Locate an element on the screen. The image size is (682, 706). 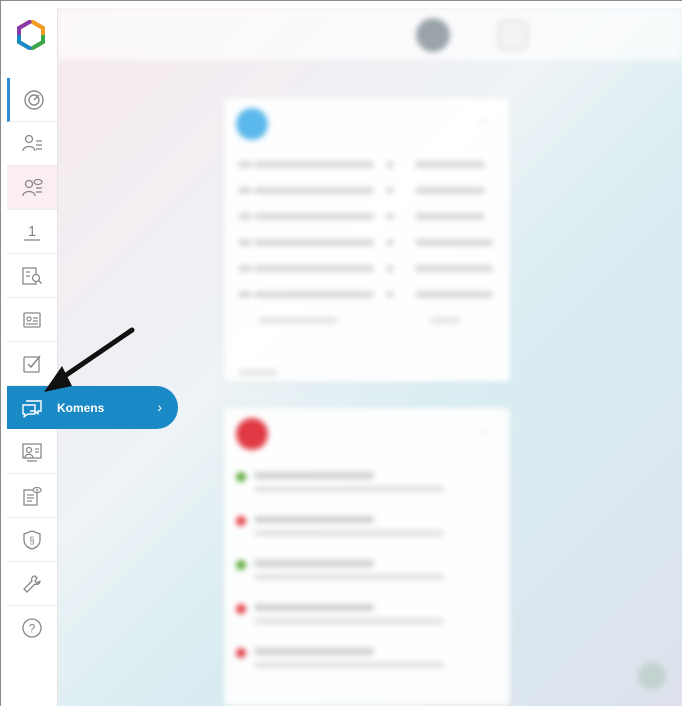
report-view-icon is located at coordinates (32, 496).